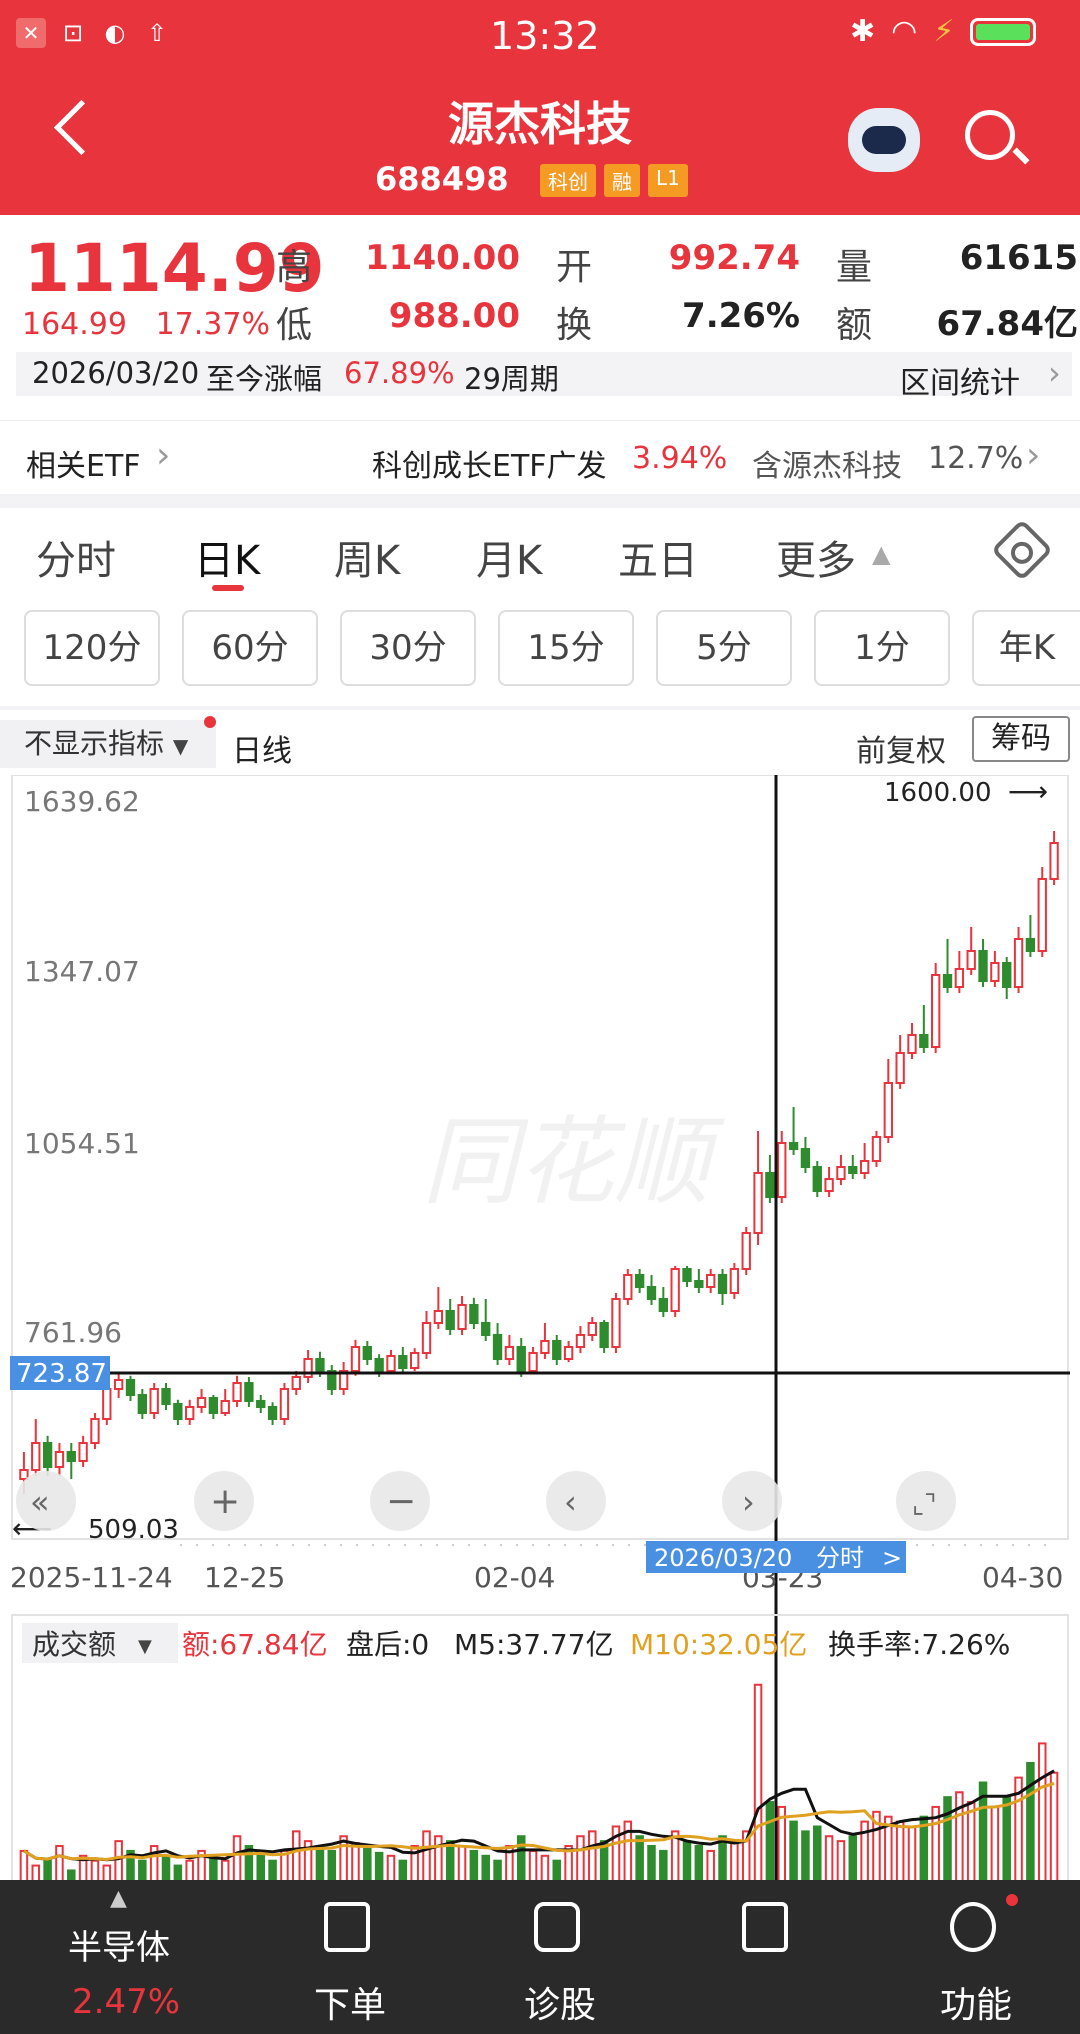 This screenshot has width=1080, height=2034. What do you see at coordinates (264, 379) in the screenshot?
I see `range-text: 至今涨幅` at bounding box center [264, 379].